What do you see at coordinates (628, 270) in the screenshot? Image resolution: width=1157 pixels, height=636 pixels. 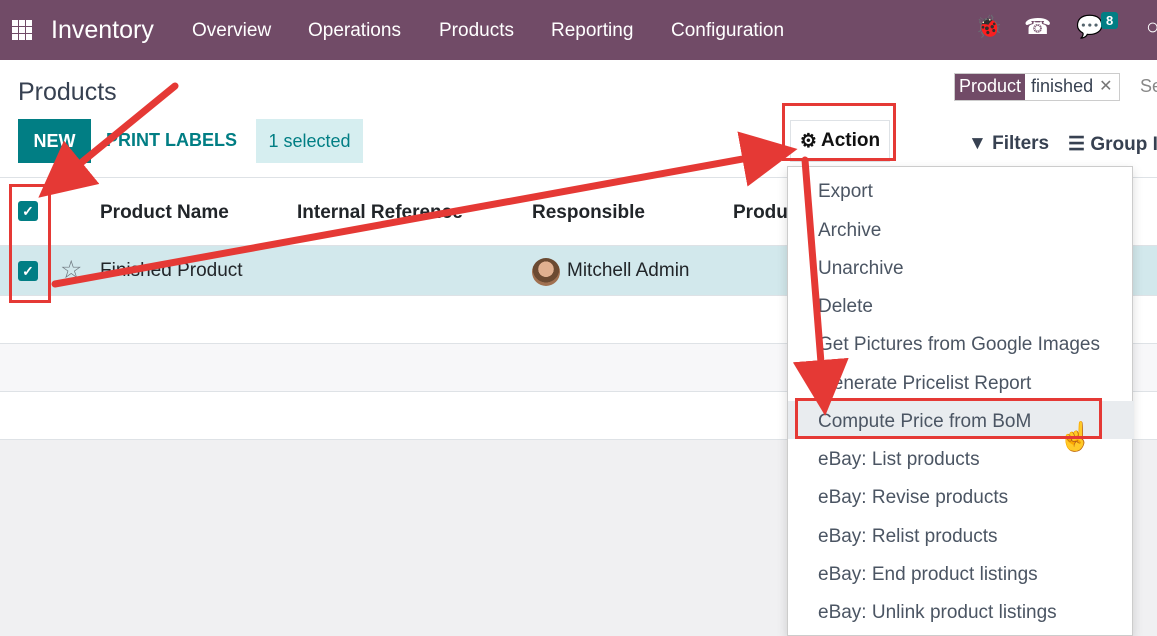 I see `responsible-cell: Mitchell Admin` at bounding box center [628, 270].